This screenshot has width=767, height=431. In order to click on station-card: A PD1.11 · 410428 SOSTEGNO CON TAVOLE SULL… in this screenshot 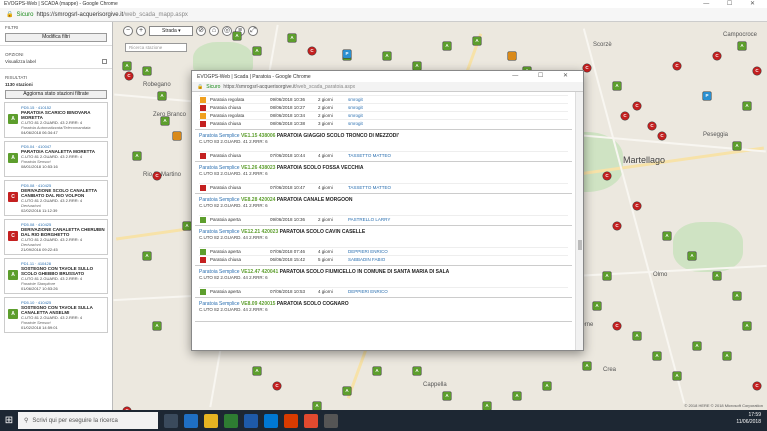, I will do `click(56, 276)`.